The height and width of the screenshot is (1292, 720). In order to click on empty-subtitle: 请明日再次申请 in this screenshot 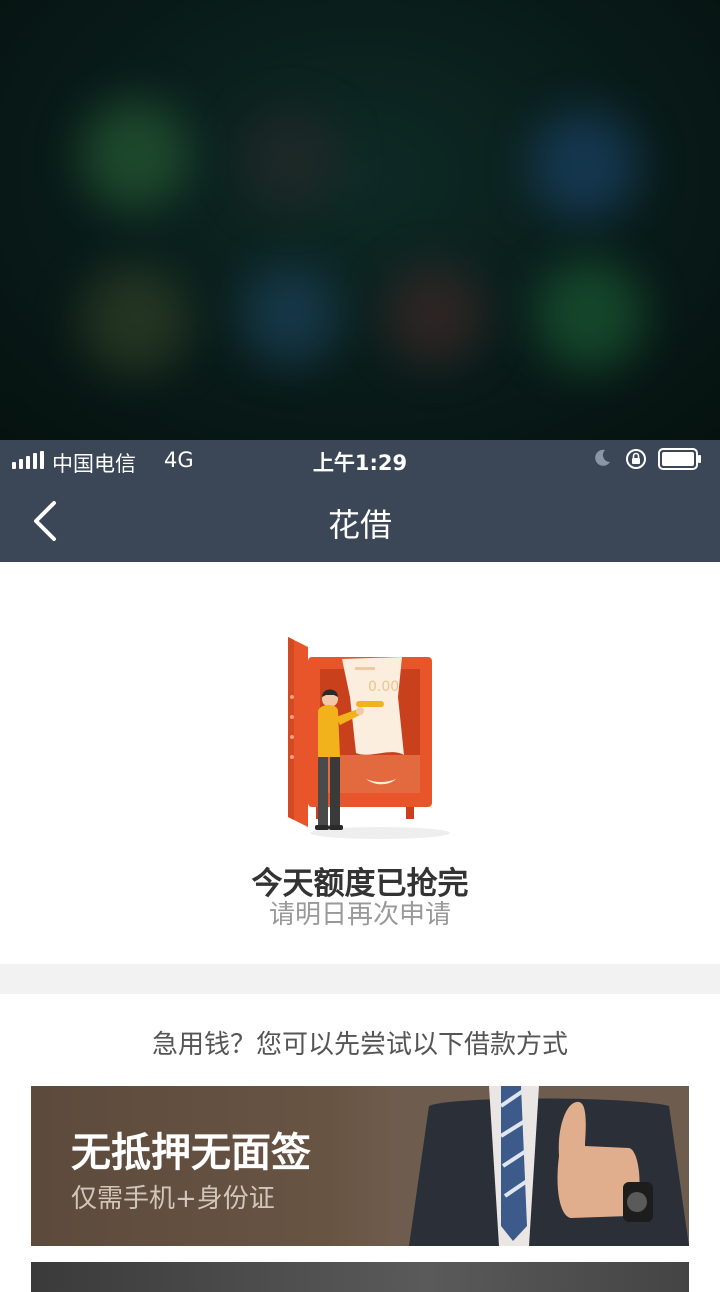, I will do `click(359, 915)`.